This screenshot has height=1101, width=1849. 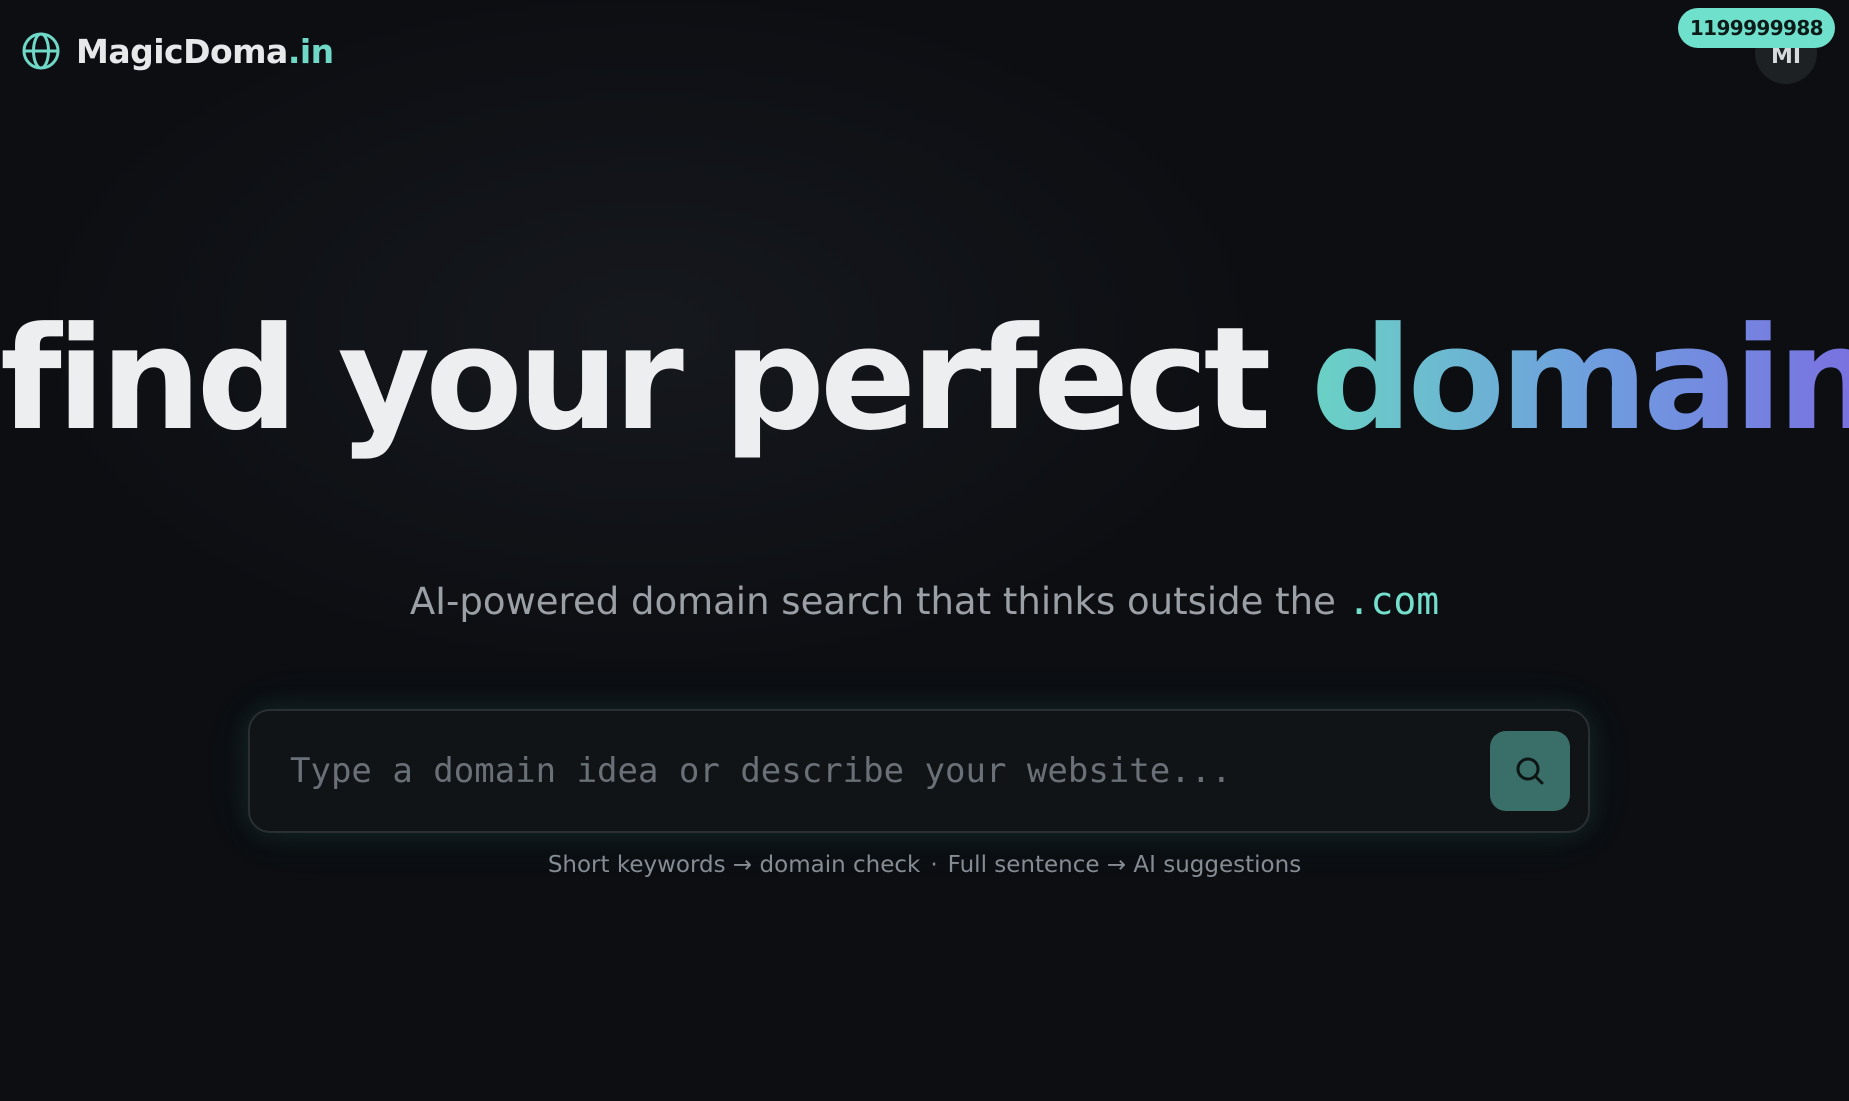 I want to click on search-box, so click(x=919, y=771).